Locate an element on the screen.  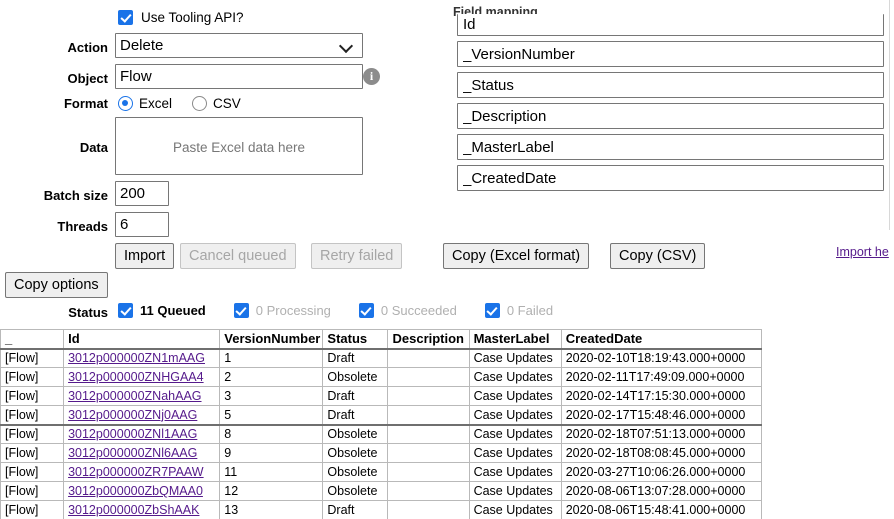
batch-size-input is located at coordinates (142, 193).